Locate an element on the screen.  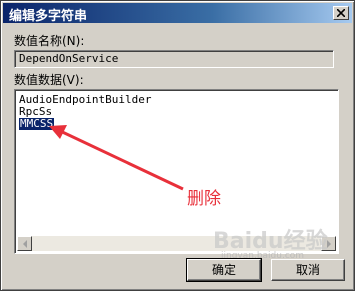
annotation-delete-label: 删除 is located at coordinates (204, 199).